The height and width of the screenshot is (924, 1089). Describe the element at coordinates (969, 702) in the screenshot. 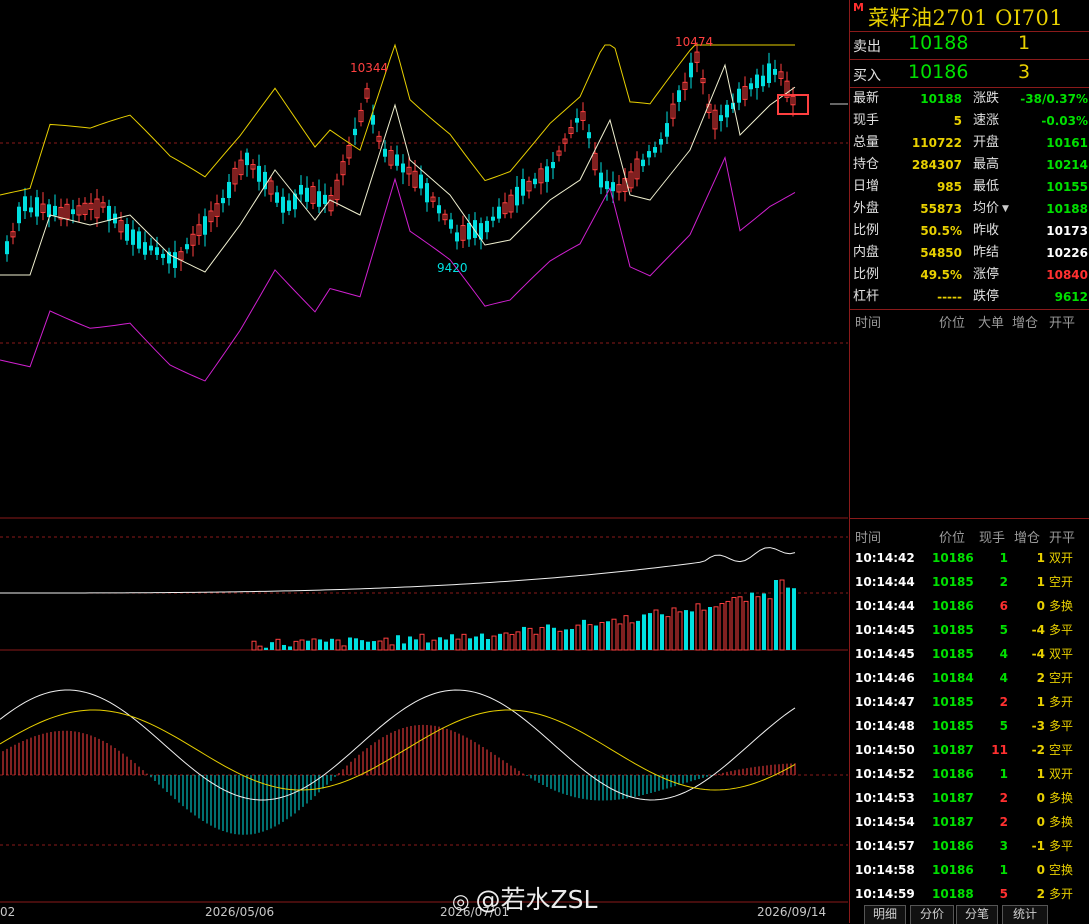

I see `tick-row: 10:14:47 10185 2 1 多开` at that location.